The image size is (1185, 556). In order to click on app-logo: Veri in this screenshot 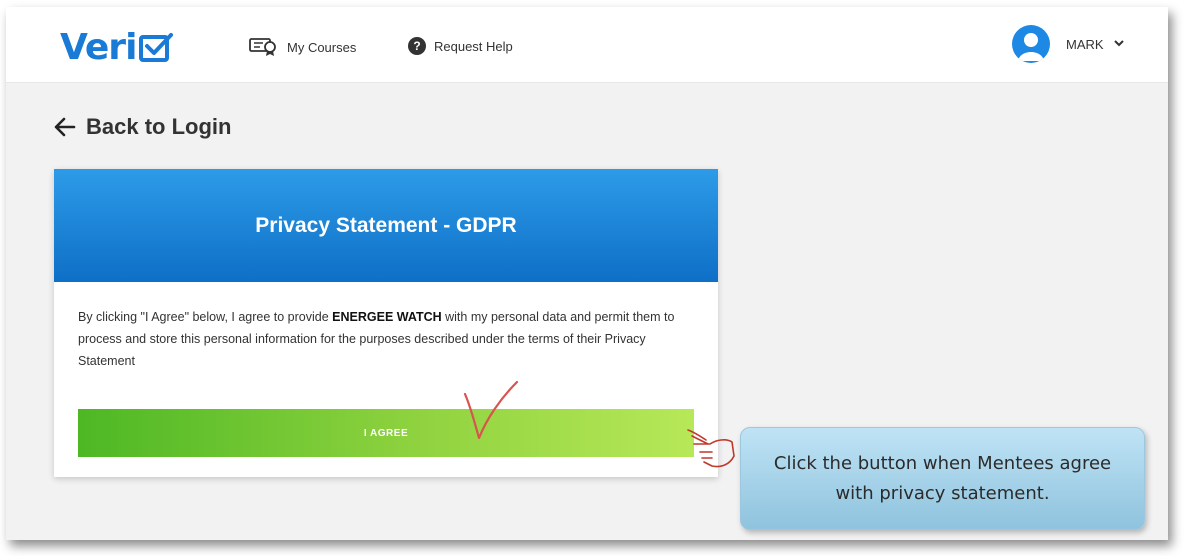, I will do `click(117, 47)`.